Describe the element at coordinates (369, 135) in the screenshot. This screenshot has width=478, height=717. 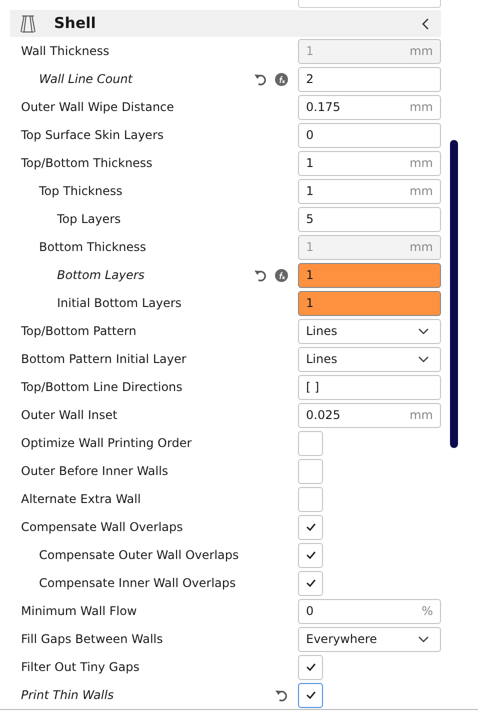
I see `input-field: 0` at that location.